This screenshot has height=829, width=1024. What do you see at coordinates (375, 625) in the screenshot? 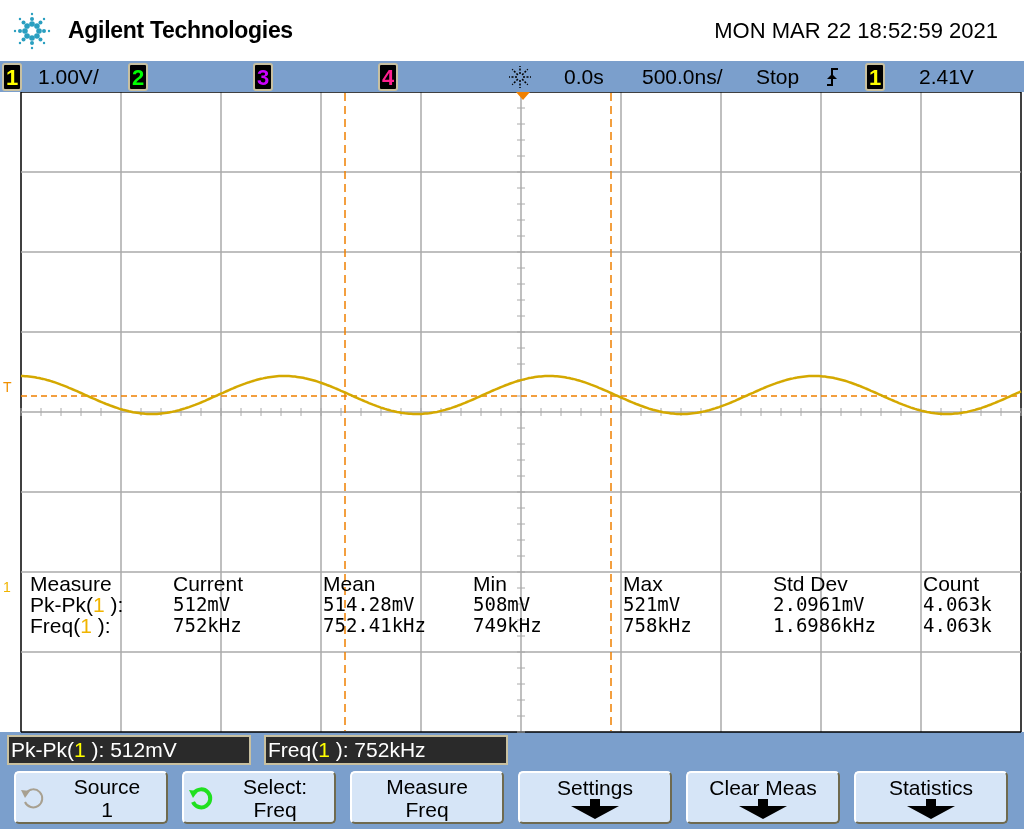
I see `measurement-value: 752.41kHz` at bounding box center [375, 625].